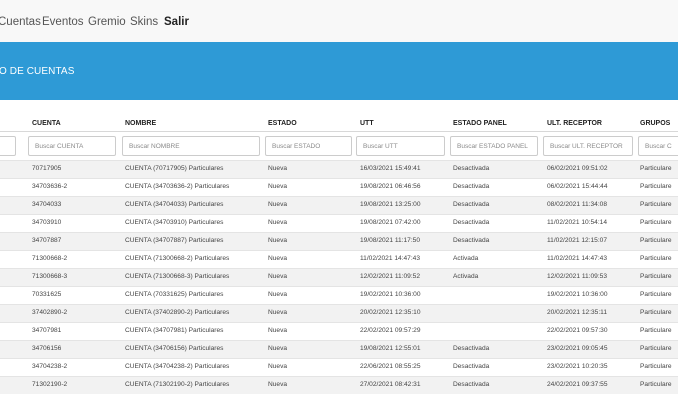 The width and height of the screenshot is (678, 403). What do you see at coordinates (577, 384) in the screenshot?
I see `cell-ult-receptor: 24/02/2021 09:37:55` at bounding box center [577, 384].